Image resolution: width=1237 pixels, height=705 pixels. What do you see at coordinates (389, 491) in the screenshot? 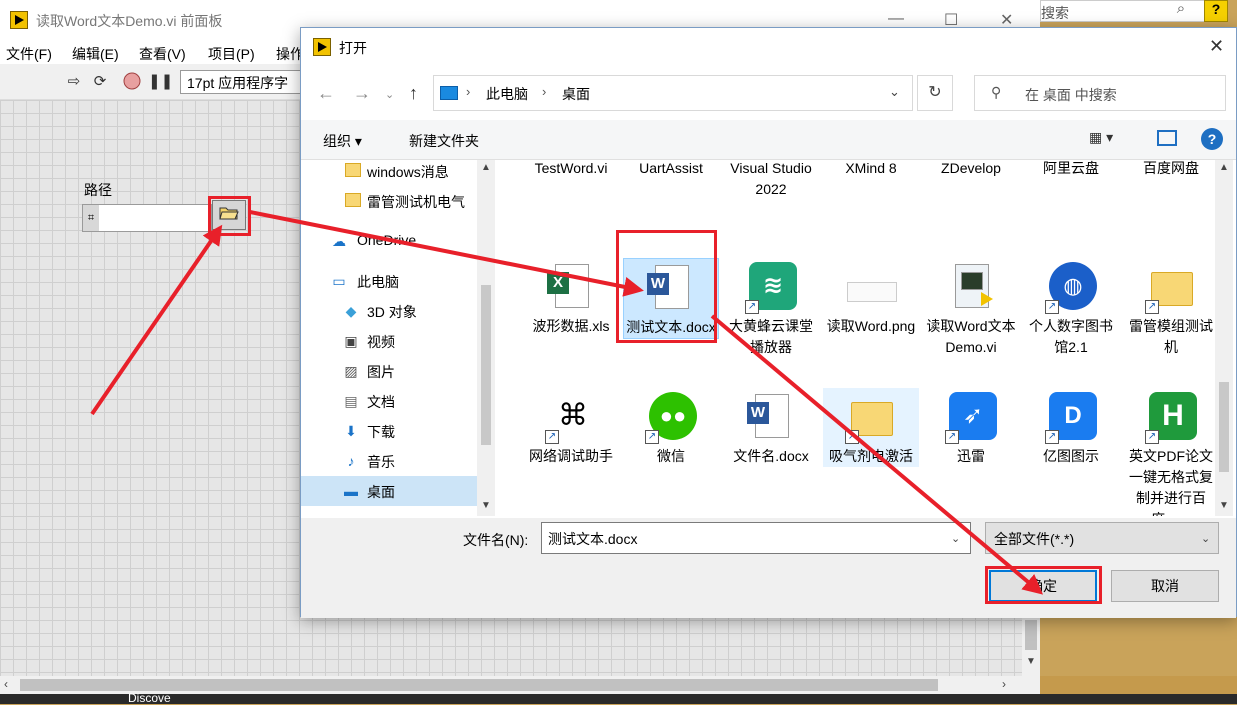
I see `nav-item: ▬ 桌面` at bounding box center [389, 491].